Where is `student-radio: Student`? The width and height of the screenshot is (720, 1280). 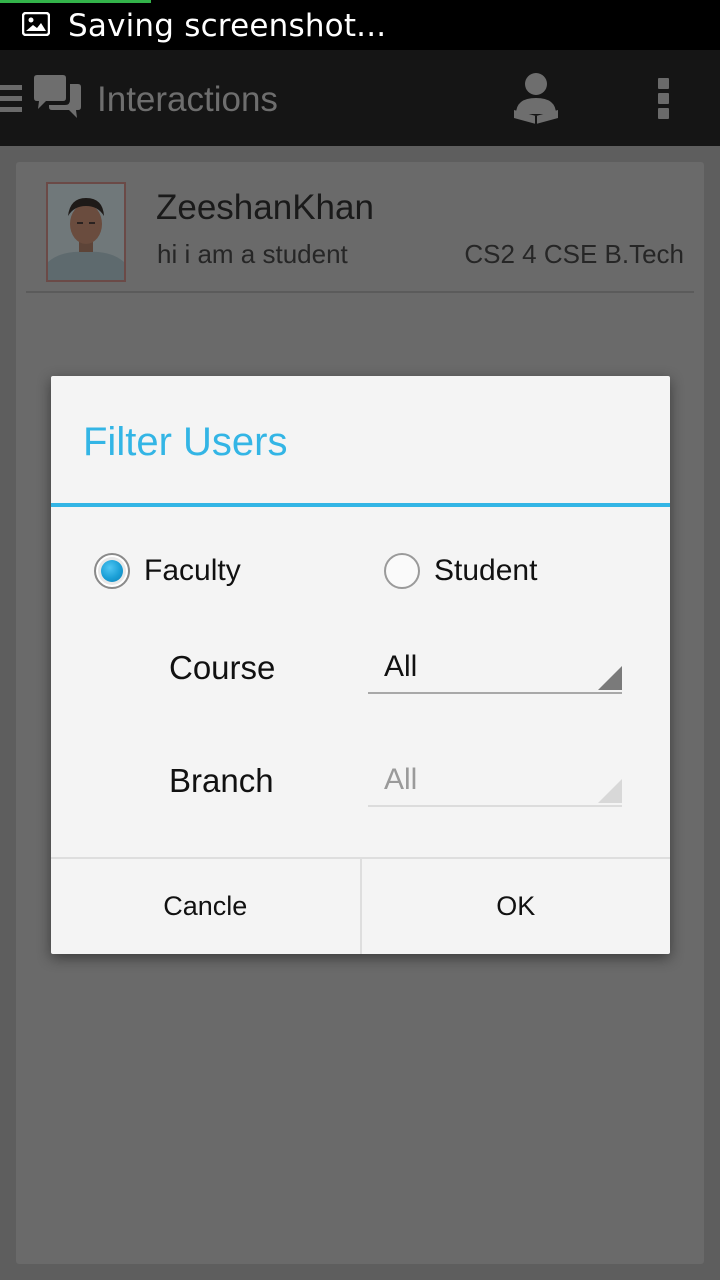 student-radio: Student is located at coordinates (460, 571).